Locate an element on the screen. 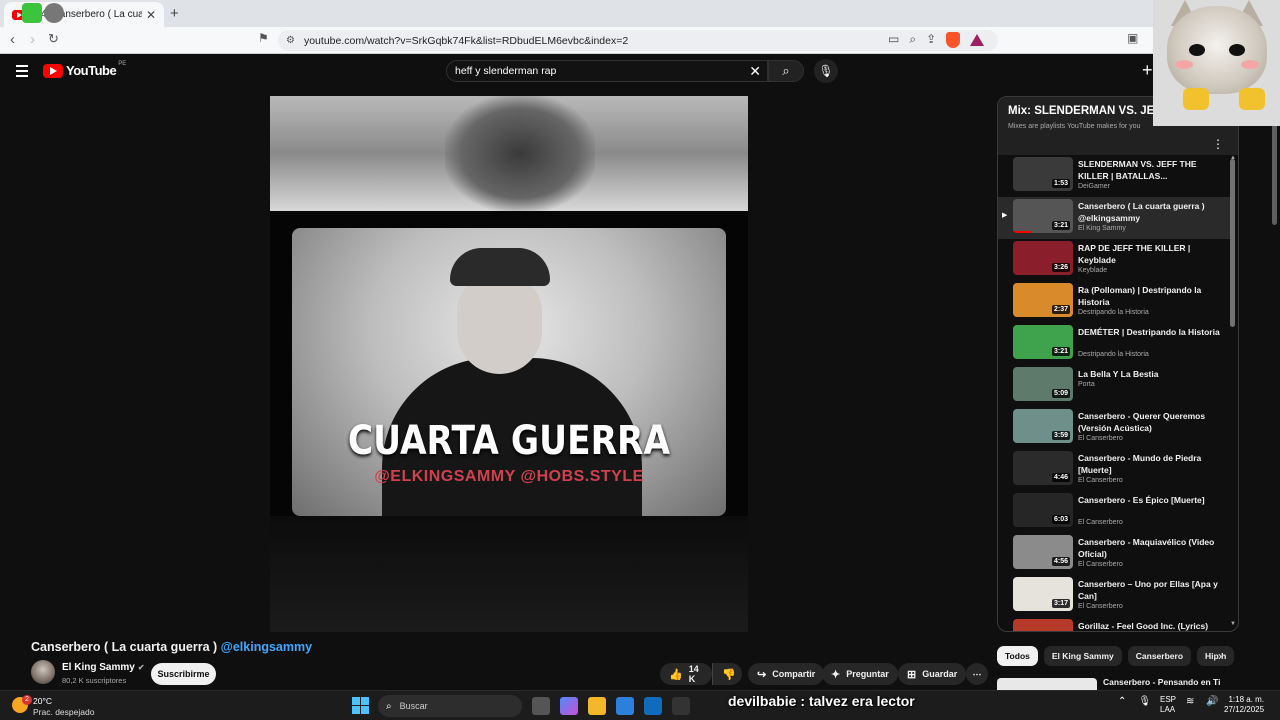 Image resolution: width=1280 pixels, height=720 pixels. reload-icon: ↻ is located at coordinates (53, 39).